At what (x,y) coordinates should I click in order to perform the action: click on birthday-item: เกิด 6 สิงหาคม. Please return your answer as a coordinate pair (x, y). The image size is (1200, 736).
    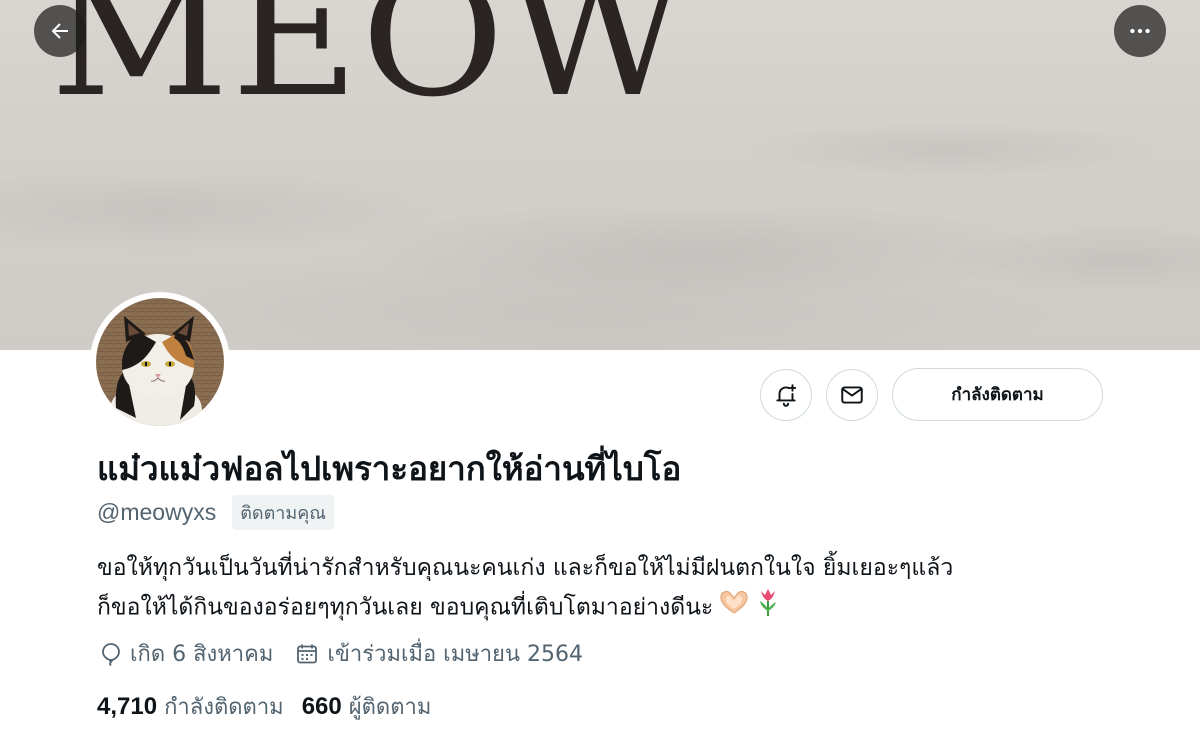
    Looking at the image, I should click on (186, 653).